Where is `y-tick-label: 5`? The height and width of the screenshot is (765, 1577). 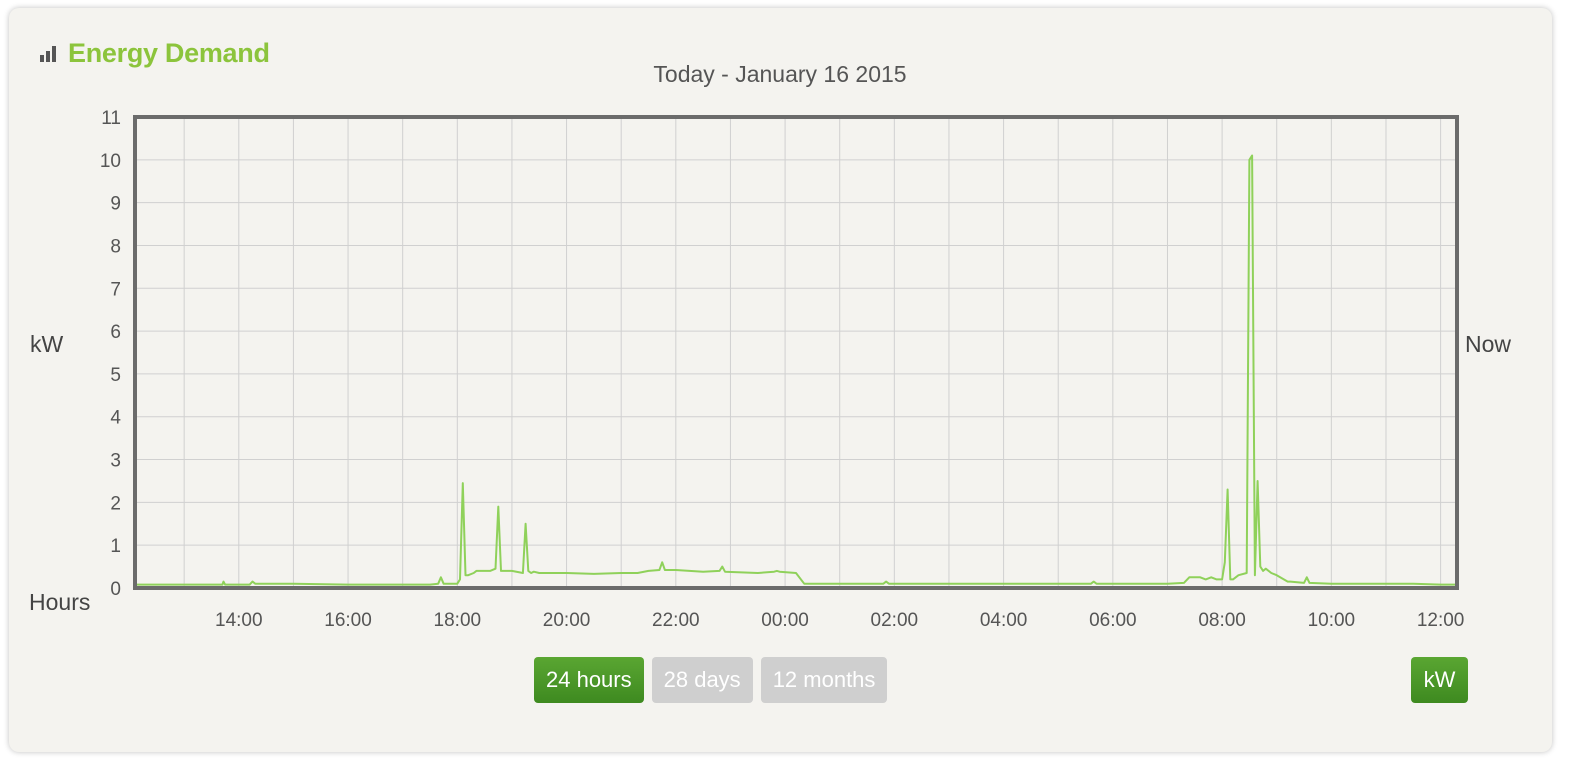 y-tick-label: 5 is located at coordinates (115, 375).